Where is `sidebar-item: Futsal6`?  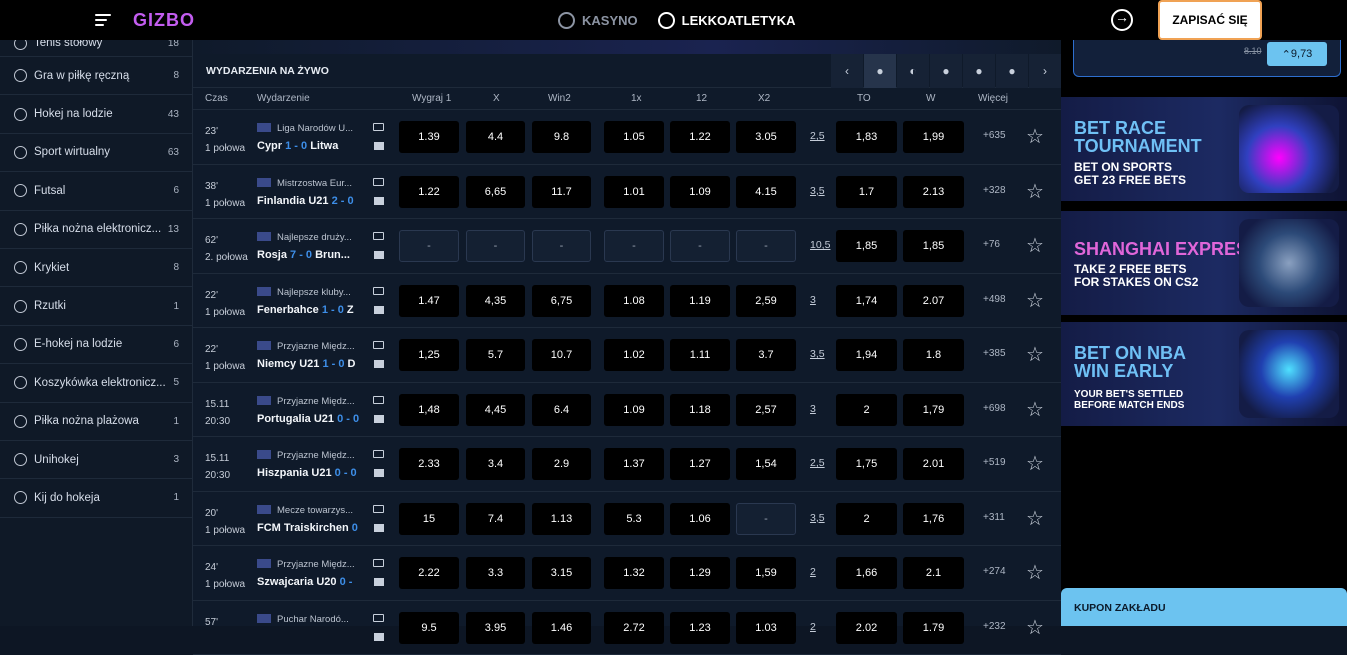 sidebar-item: Futsal6 is located at coordinates (96, 191).